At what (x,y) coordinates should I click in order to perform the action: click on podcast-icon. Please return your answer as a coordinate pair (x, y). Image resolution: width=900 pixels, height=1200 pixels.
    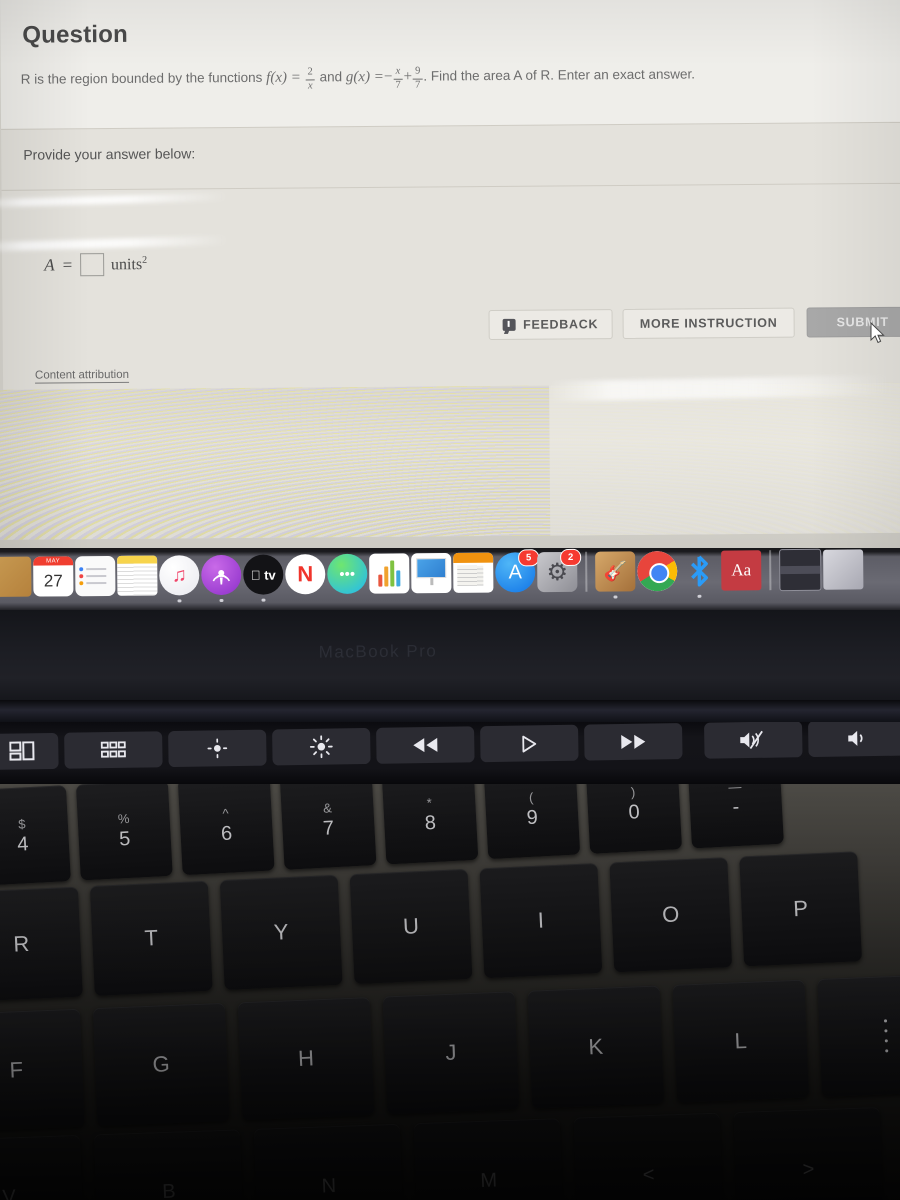
    Looking at the image, I should click on (221, 577).